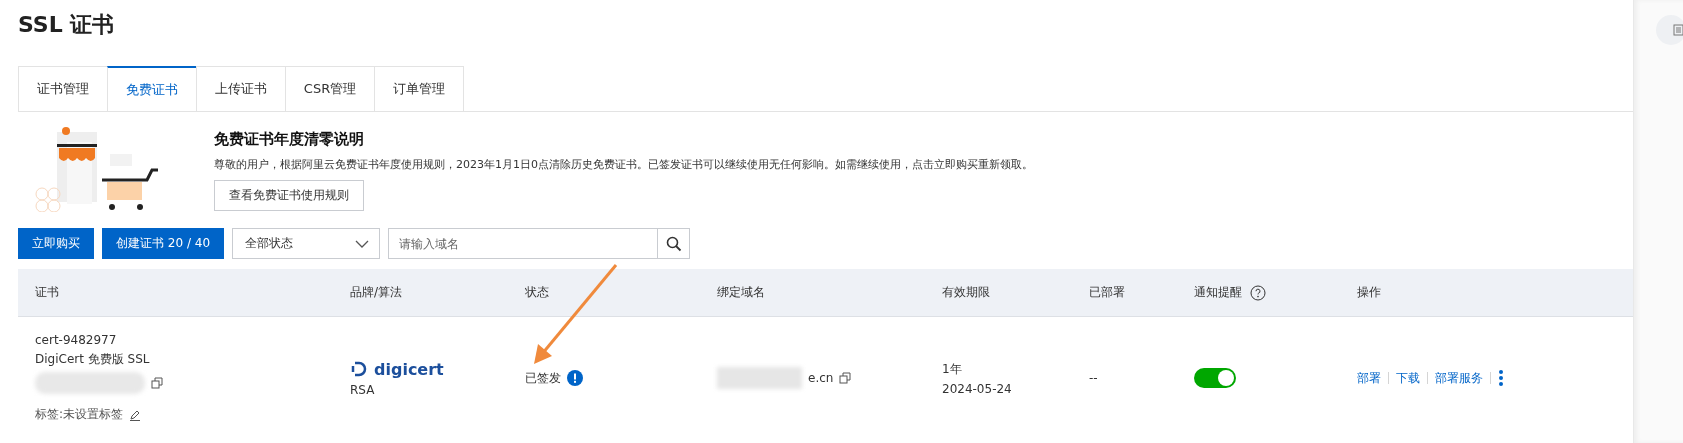 The width and height of the screenshot is (1683, 443). Describe the element at coordinates (1501, 378) in the screenshot. I see `more-icon` at that location.